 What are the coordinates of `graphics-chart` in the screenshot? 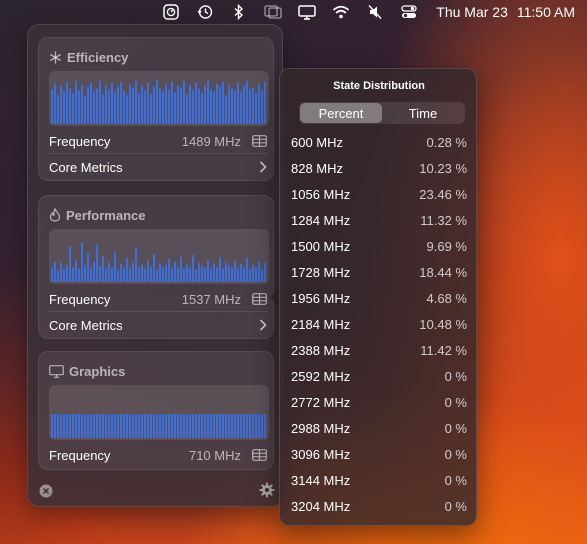 It's located at (159, 412).